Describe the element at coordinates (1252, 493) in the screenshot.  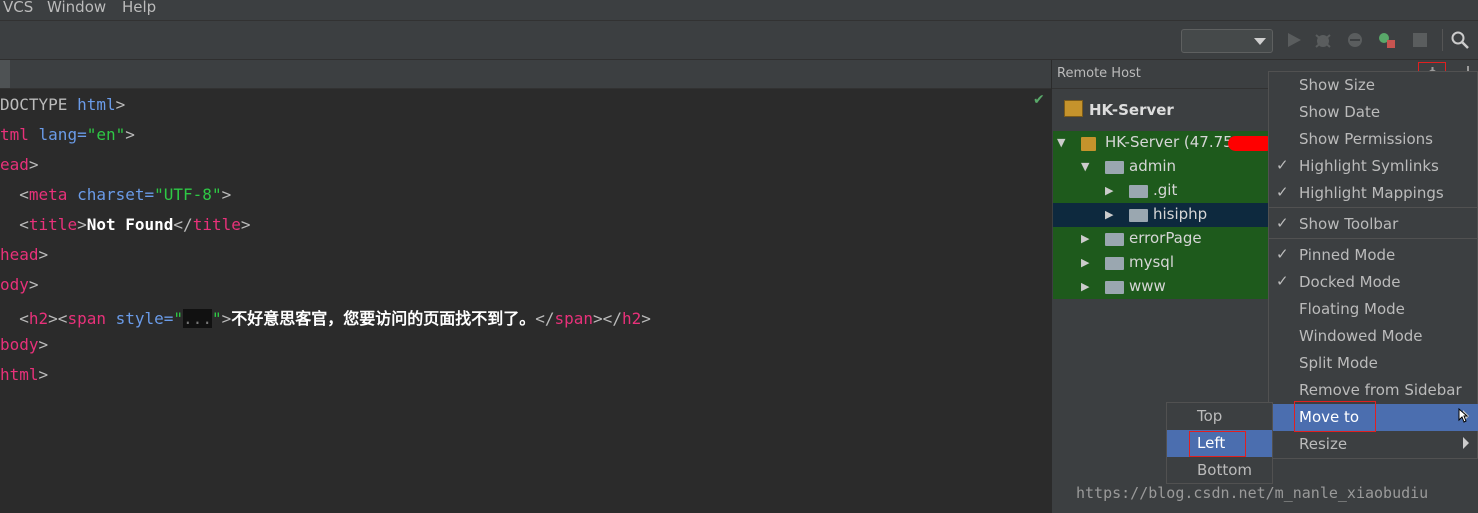
I see `watermark: https://blog.csdn.net/m_nanle_xiaobudiu` at that location.